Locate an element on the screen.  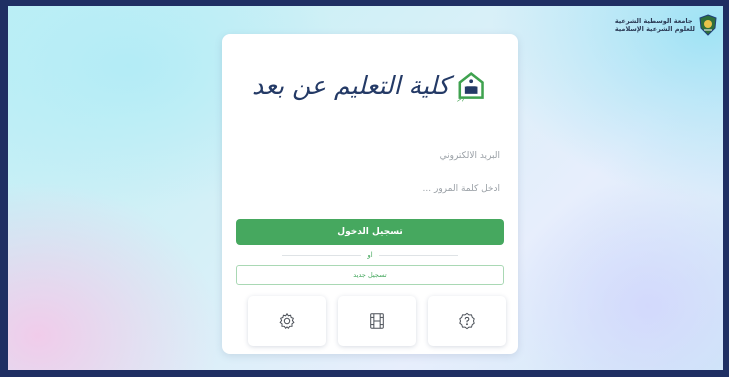
video-tile is located at coordinates (377, 321).